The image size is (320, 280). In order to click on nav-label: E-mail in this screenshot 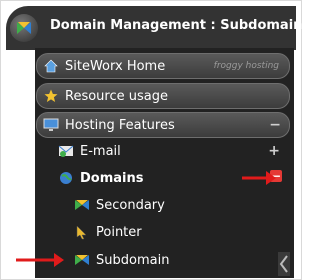, I will do `click(100, 151)`.